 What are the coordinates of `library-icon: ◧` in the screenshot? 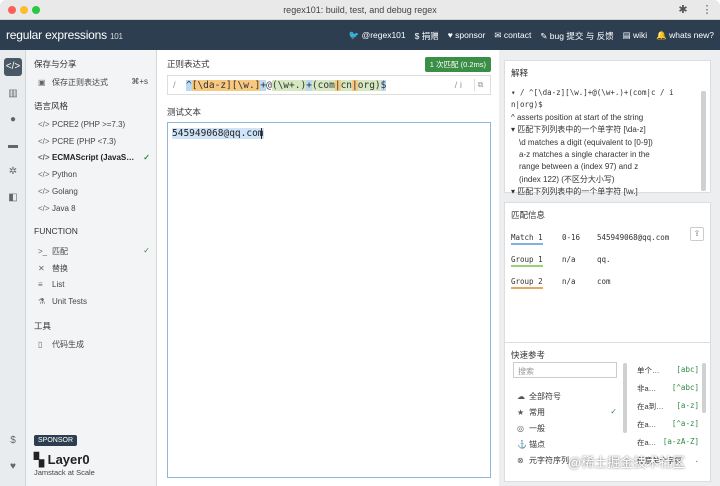 It's located at (13, 198).